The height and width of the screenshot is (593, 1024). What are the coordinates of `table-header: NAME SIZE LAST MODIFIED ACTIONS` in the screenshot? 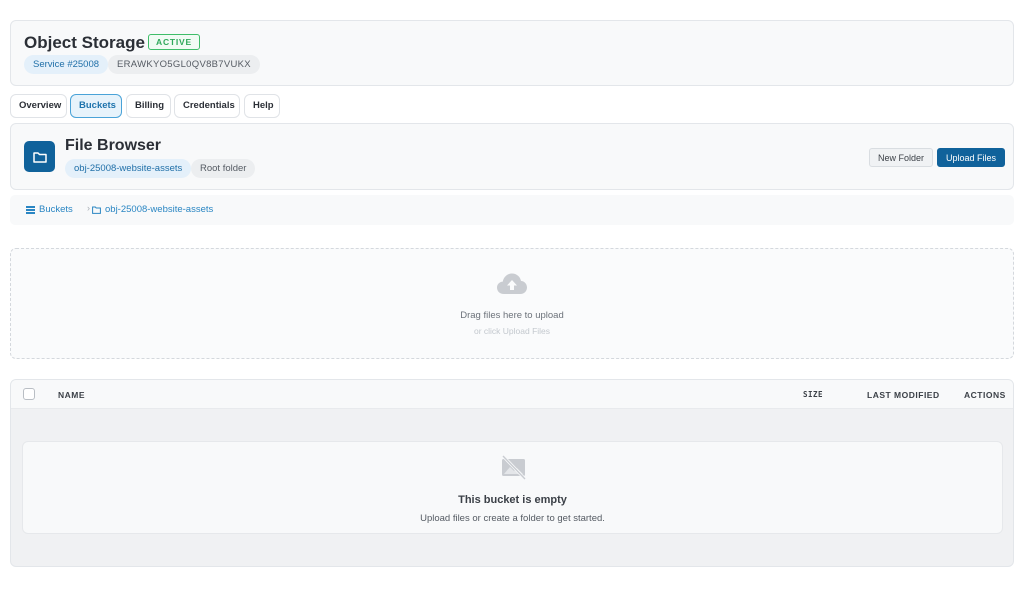 It's located at (512, 394).